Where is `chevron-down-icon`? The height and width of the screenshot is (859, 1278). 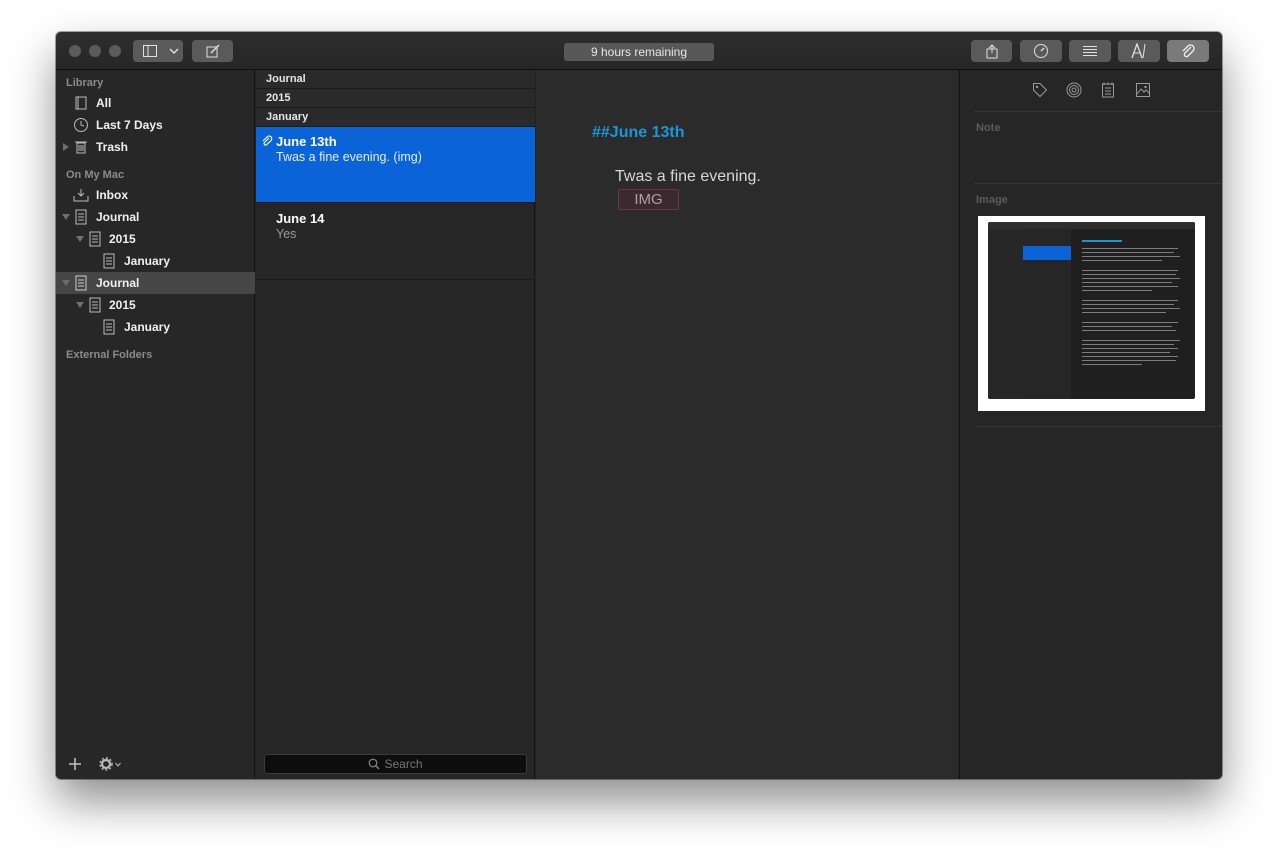 chevron-down-icon is located at coordinates (118, 764).